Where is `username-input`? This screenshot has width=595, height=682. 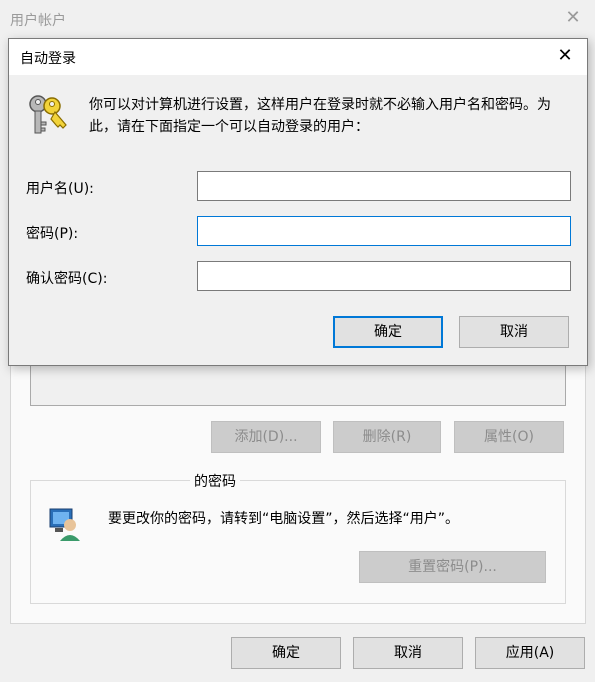
username-input is located at coordinates (384, 186).